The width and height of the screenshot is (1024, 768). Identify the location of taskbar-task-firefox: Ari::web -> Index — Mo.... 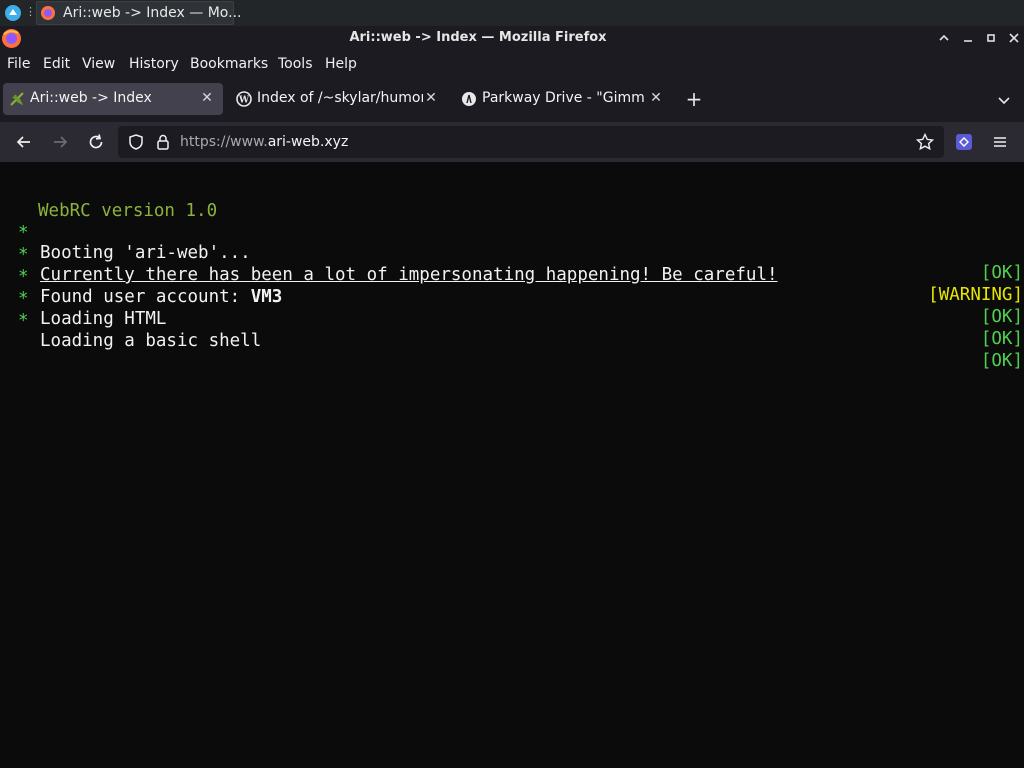
(138, 13).